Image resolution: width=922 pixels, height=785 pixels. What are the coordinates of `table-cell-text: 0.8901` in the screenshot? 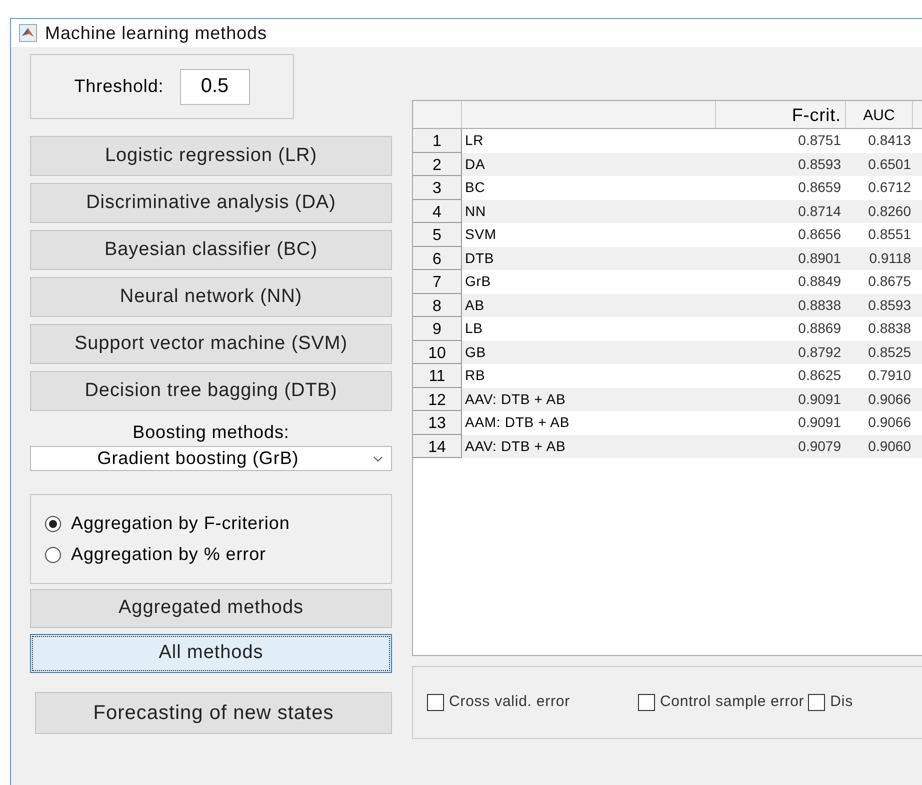 It's located at (819, 258).